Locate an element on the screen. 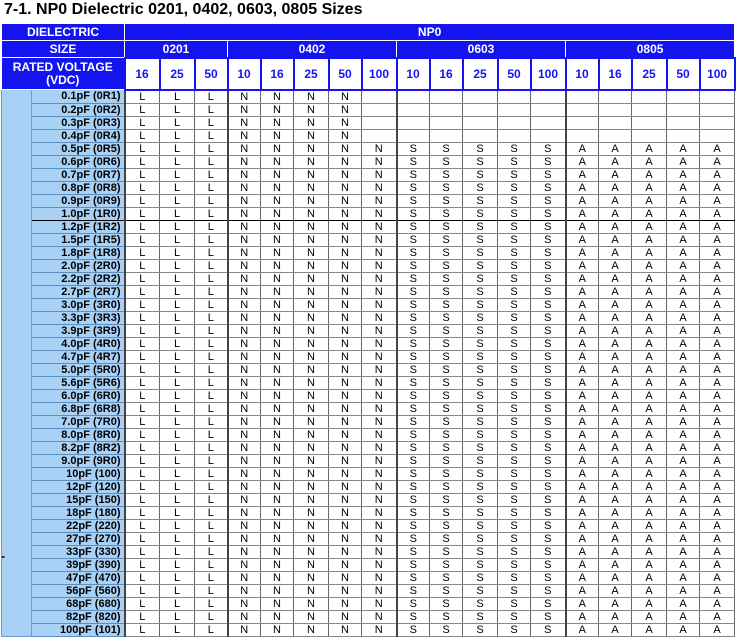 The width and height of the screenshot is (740, 637). table-row: 10pF (100) L L L N N N N N S S S S S A A A A A is located at coordinates (369, 474).